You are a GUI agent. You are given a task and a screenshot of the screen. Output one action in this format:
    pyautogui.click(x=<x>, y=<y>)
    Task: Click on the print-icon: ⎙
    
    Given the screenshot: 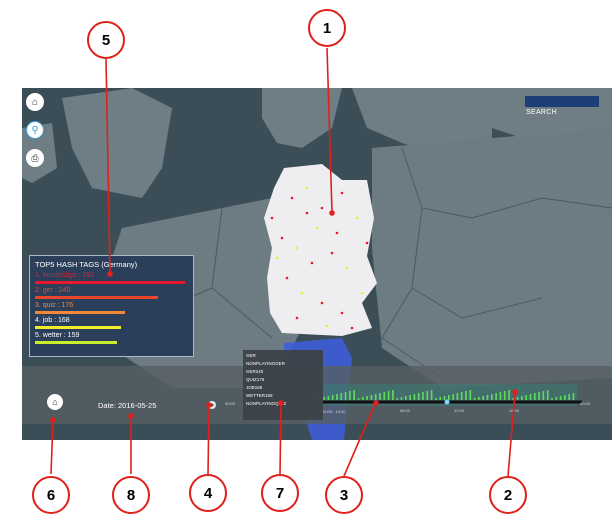 What is the action you would take?
    pyautogui.click(x=35, y=157)
    